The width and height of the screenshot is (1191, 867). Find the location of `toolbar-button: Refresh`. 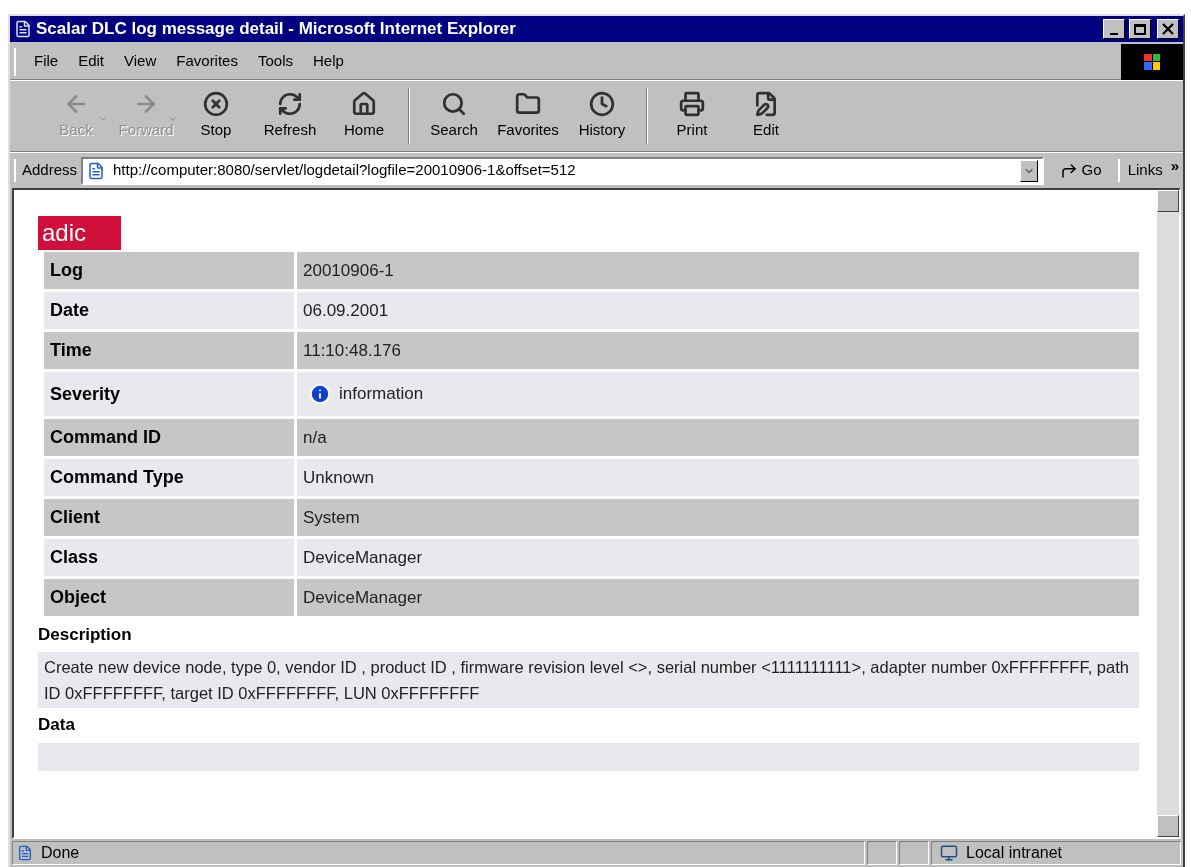

toolbar-button: Refresh is located at coordinates (290, 116).